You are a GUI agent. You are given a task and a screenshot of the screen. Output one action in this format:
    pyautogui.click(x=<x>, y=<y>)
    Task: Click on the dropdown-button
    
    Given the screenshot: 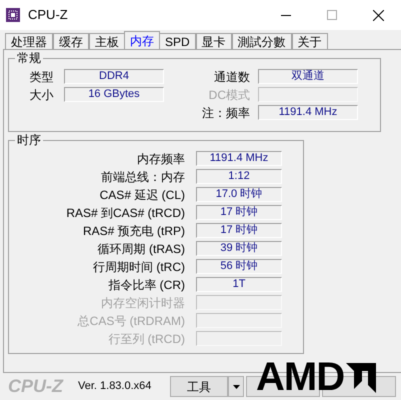 What is the action you would take?
    pyautogui.click(x=236, y=386)
    